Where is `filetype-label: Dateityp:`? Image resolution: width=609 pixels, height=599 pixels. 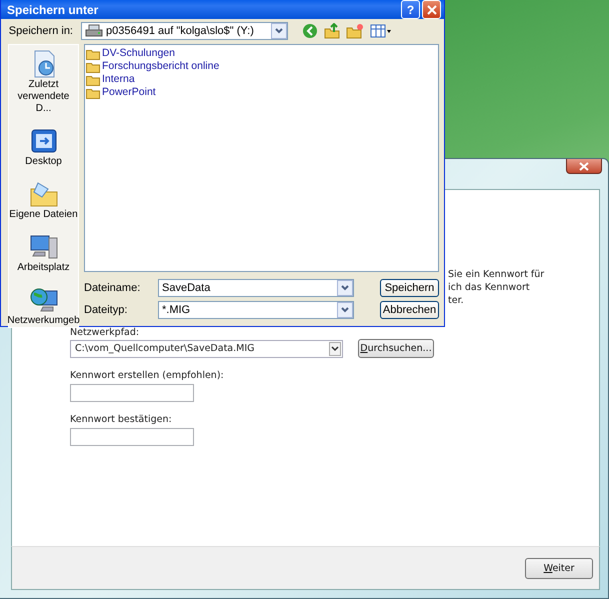
filetype-label: Dateityp: is located at coordinates (106, 310).